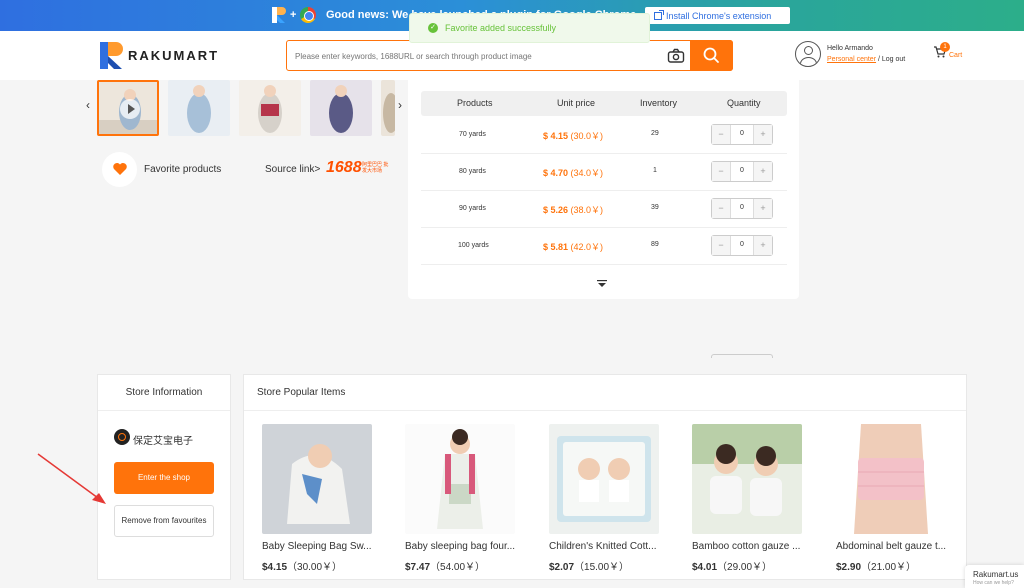 The image size is (1024, 588). What do you see at coordinates (400, 105) in the screenshot?
I see `thumbnail-next-icon: ›` at bounding box center [400, 105].